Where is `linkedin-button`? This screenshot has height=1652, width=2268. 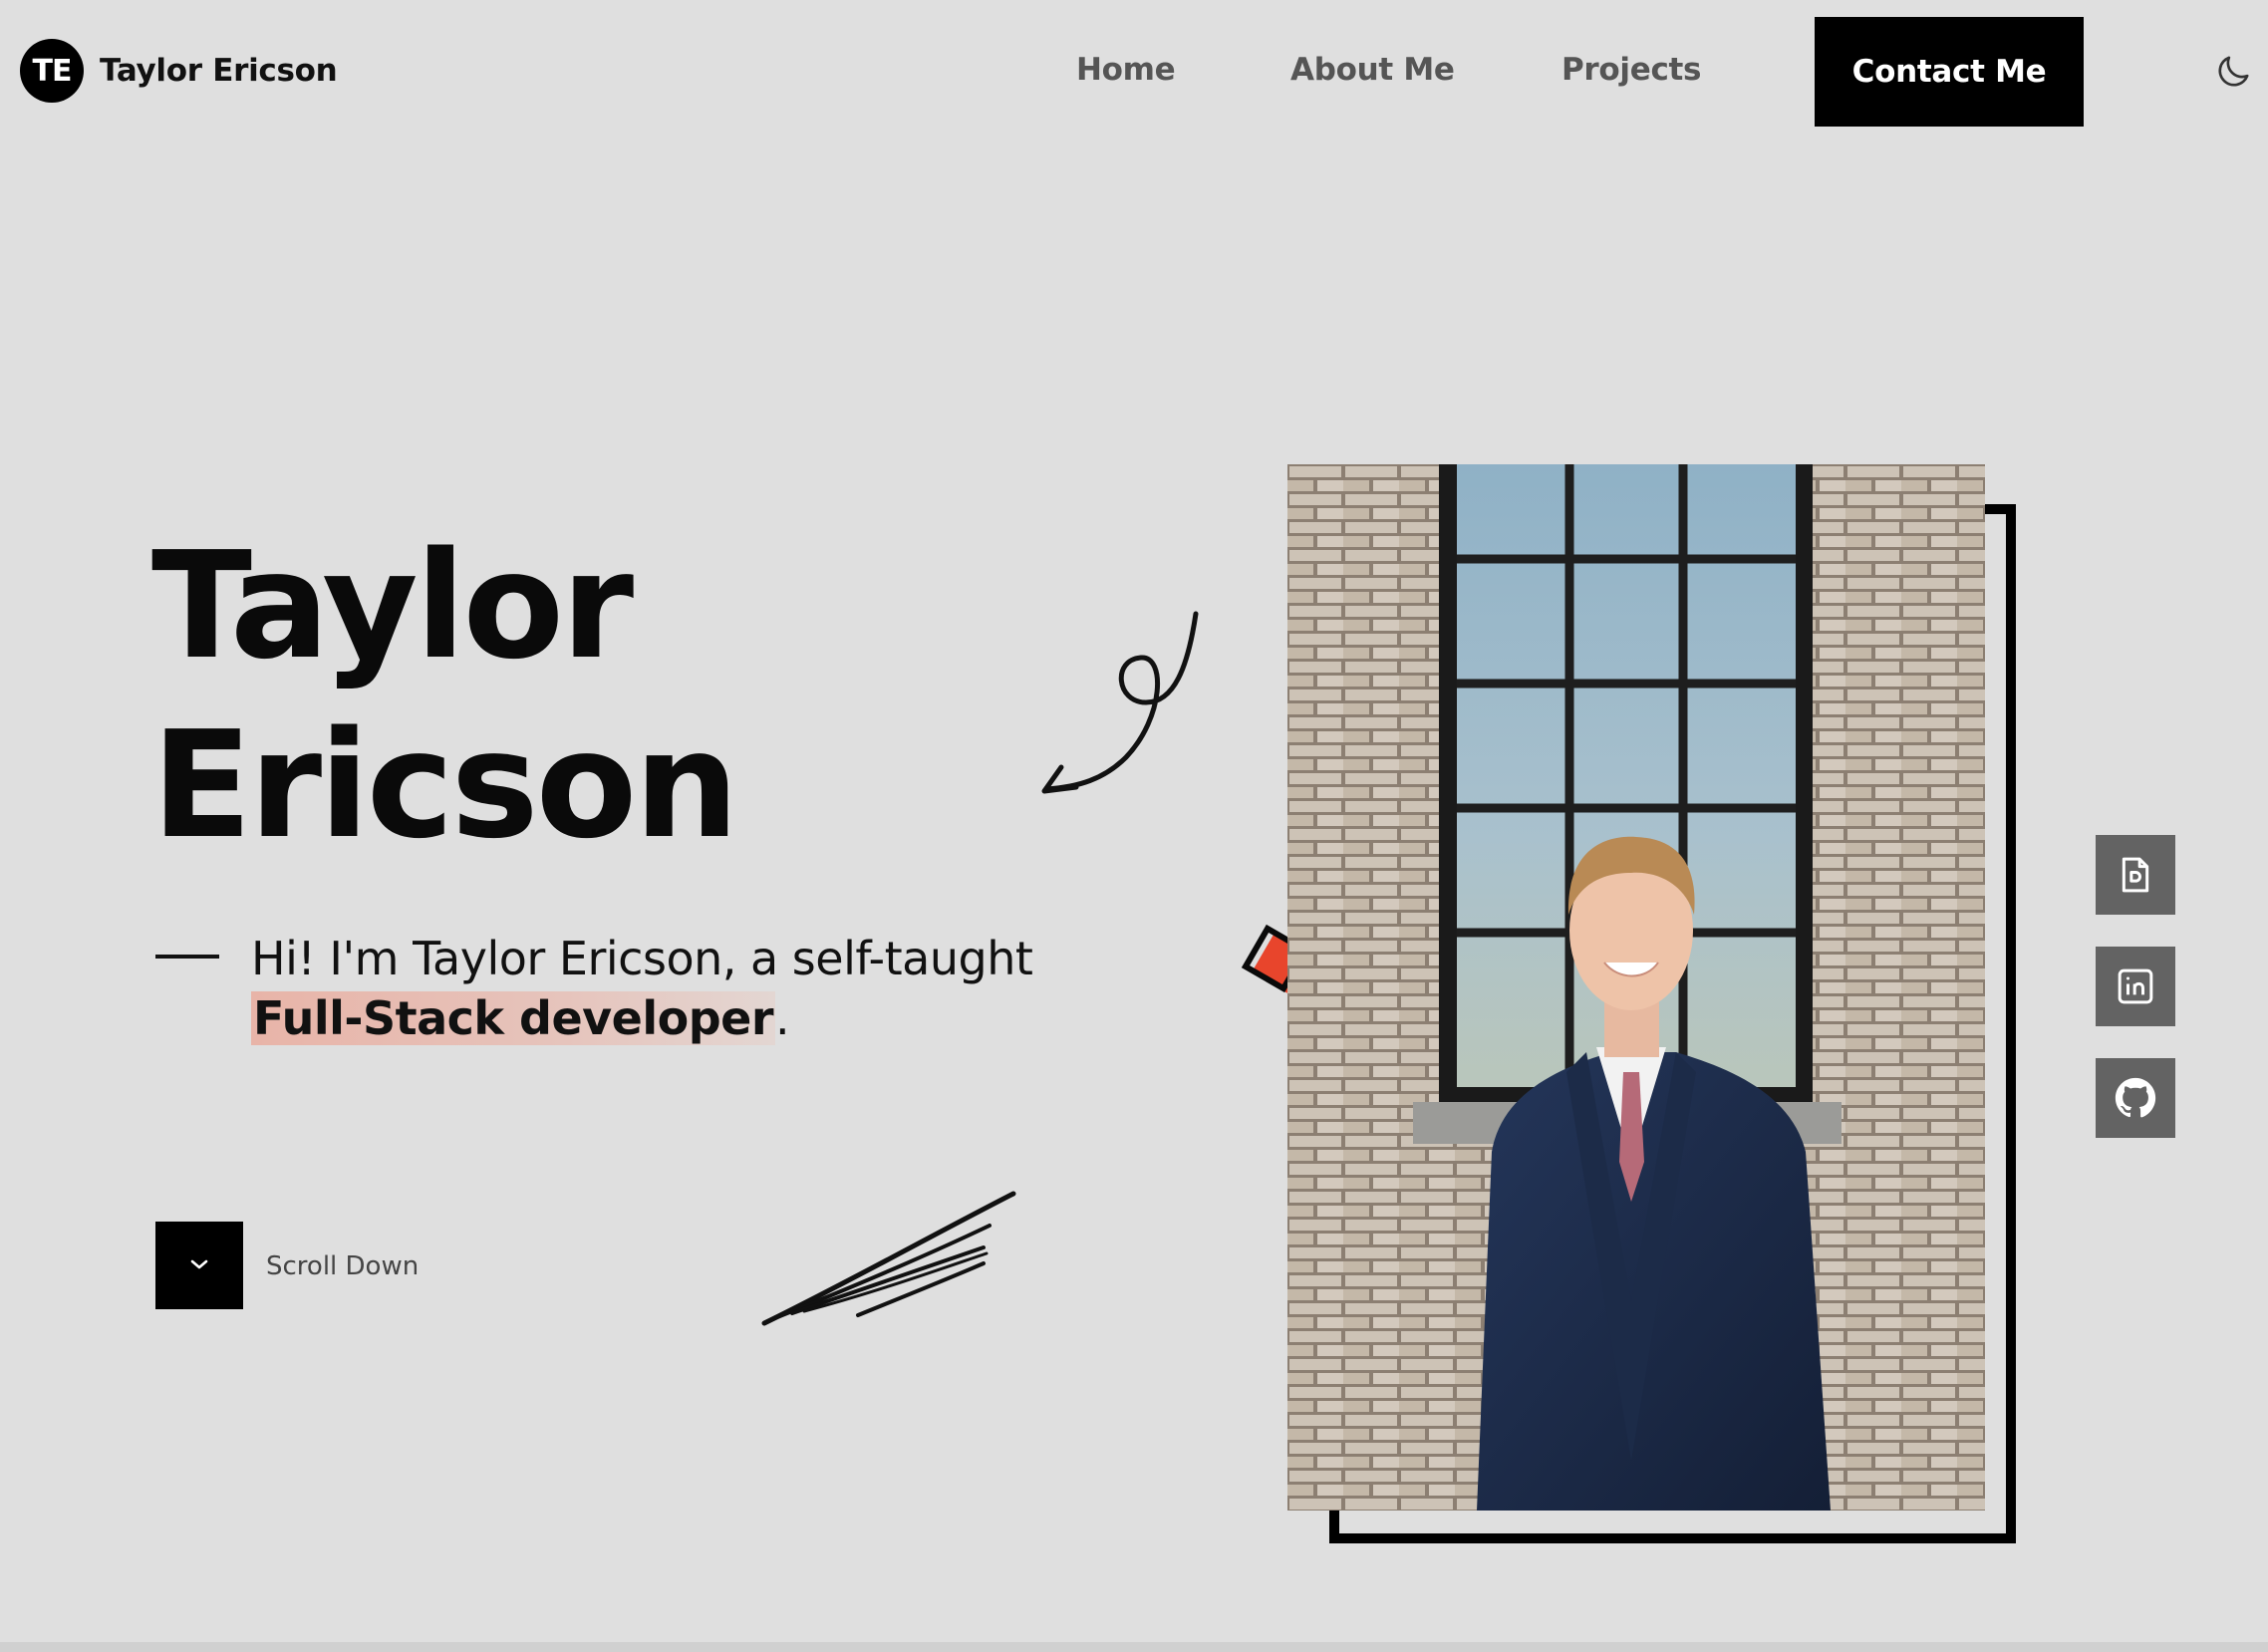
linkedin-button is located at coordinates (2135, 986).